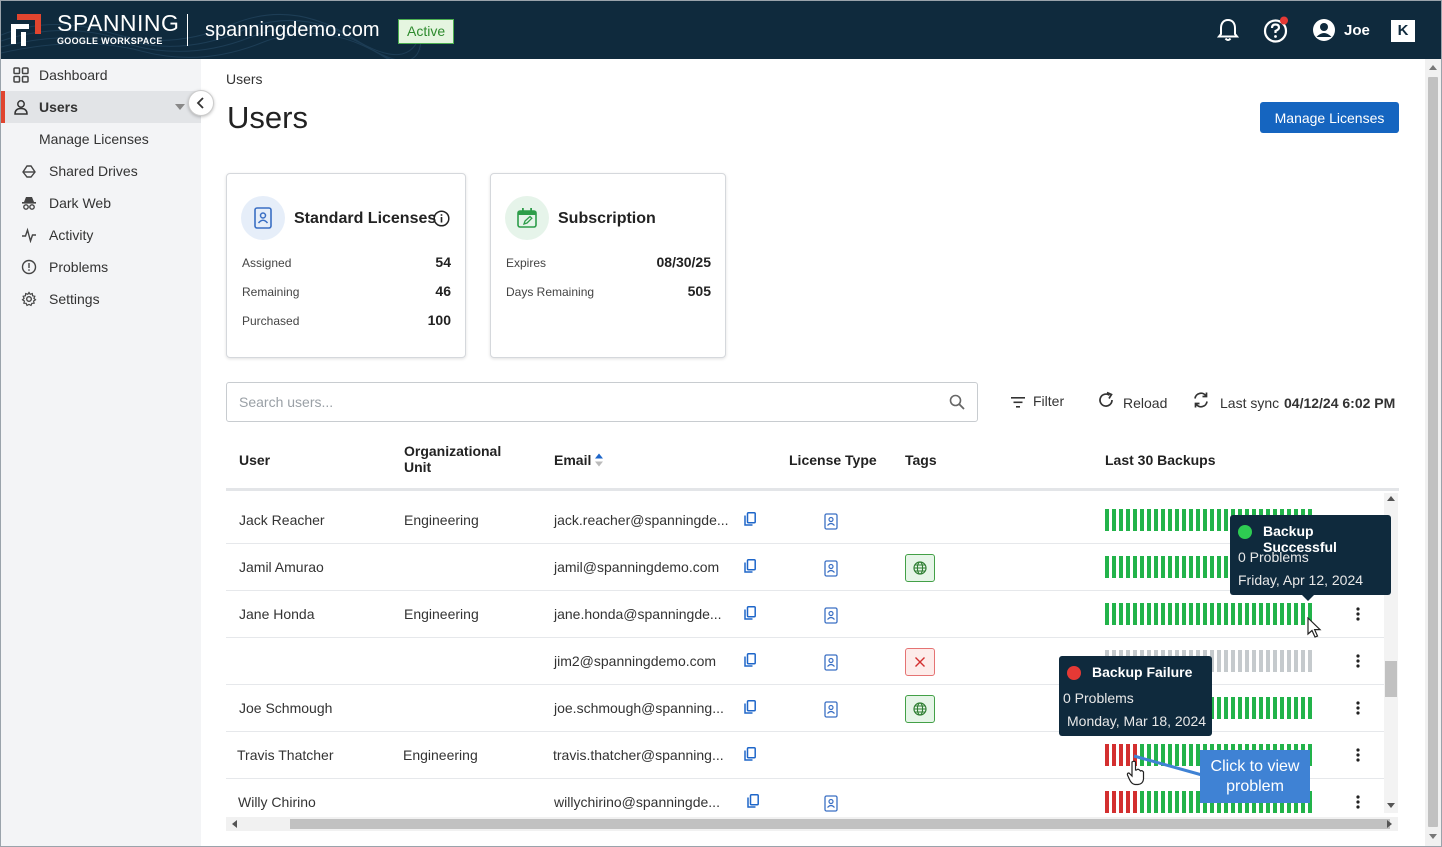 This screenshot has height=847, width=1442. What do you see at coordinates (234, 824) in the screenshot?
I see `scroll-left-arrow-icon` at bounding box center [234, 824].